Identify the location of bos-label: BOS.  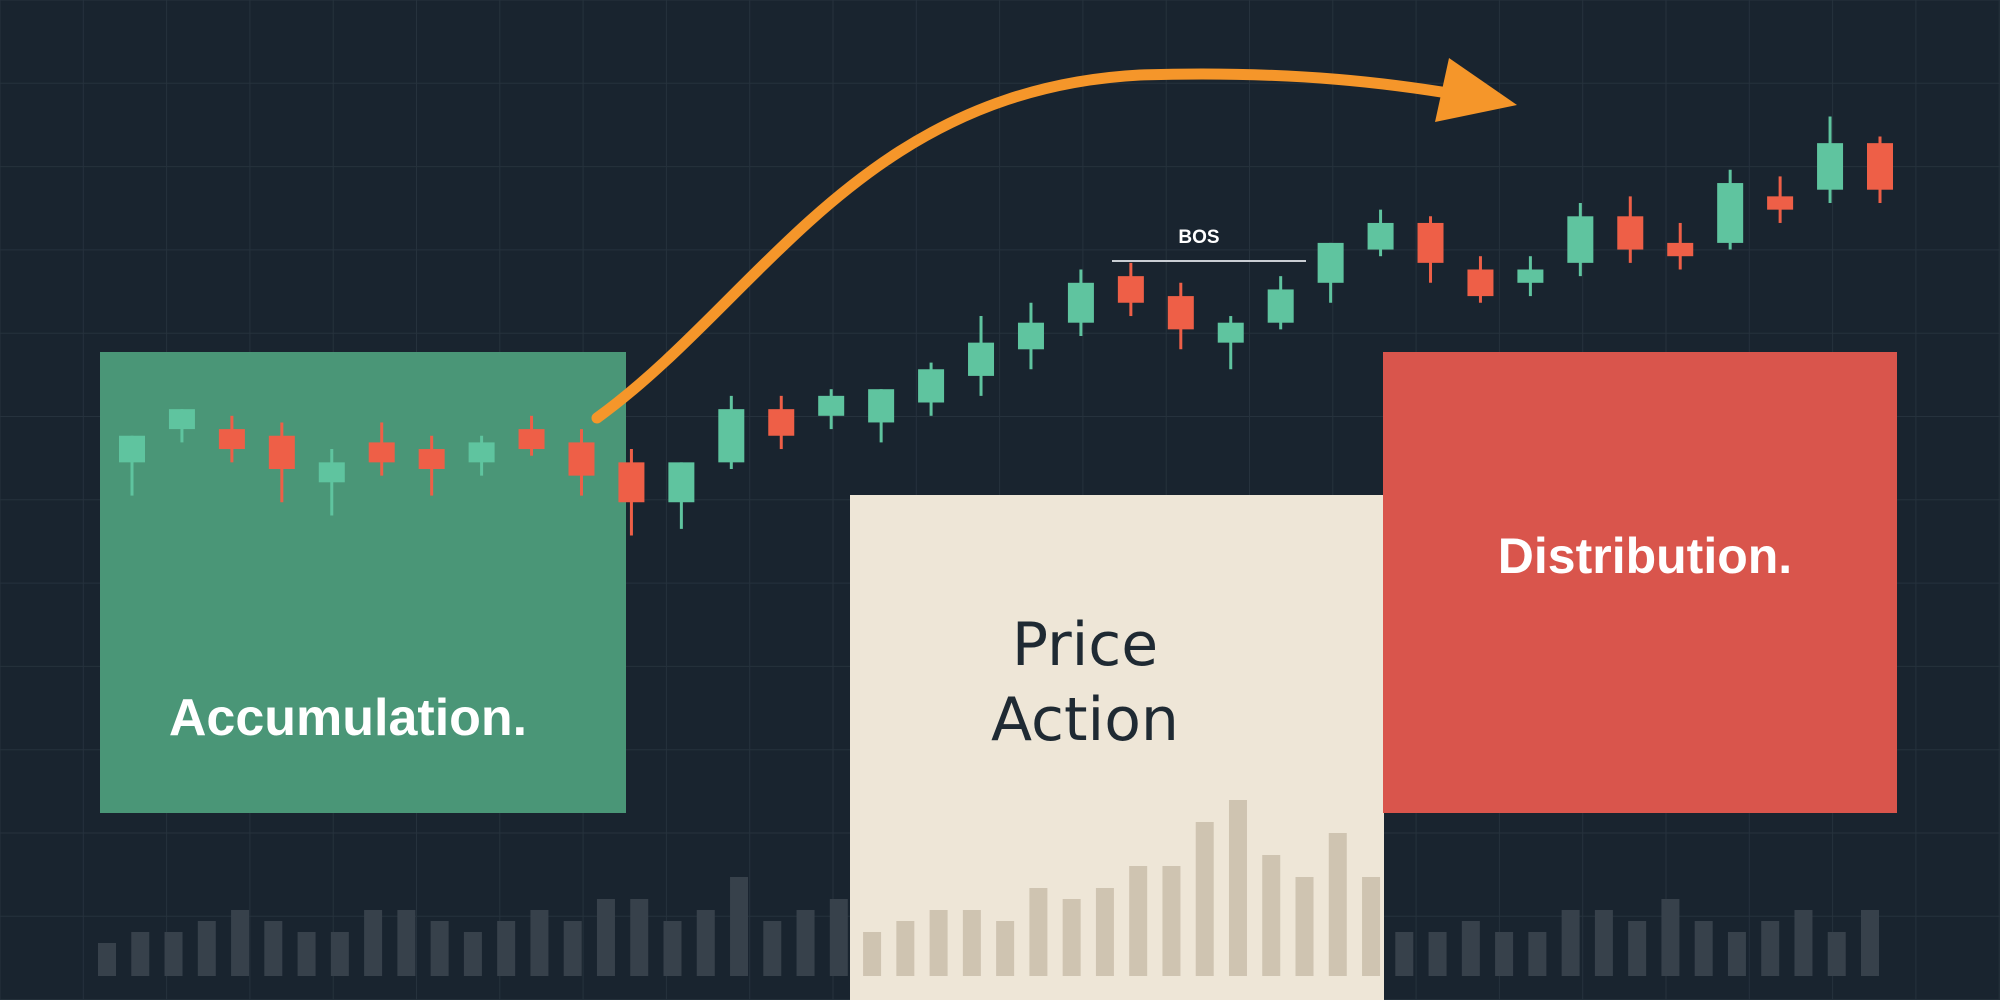
(1198, 237).